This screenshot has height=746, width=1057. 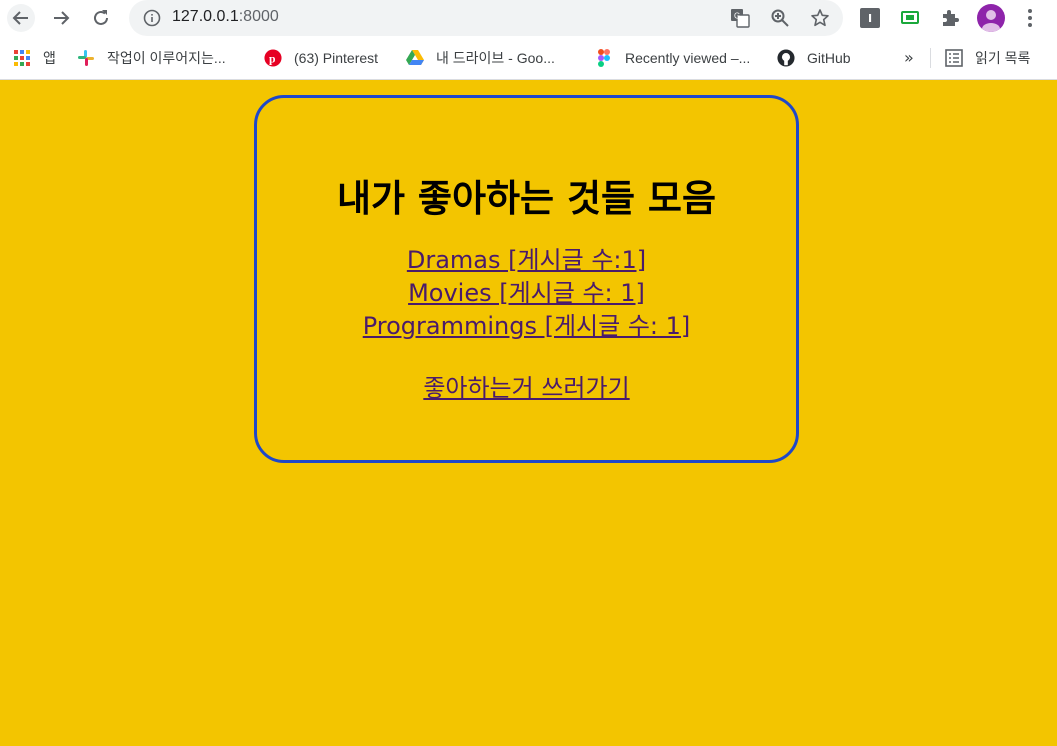 I want to click on user-icon, so click(x=991, y=21).